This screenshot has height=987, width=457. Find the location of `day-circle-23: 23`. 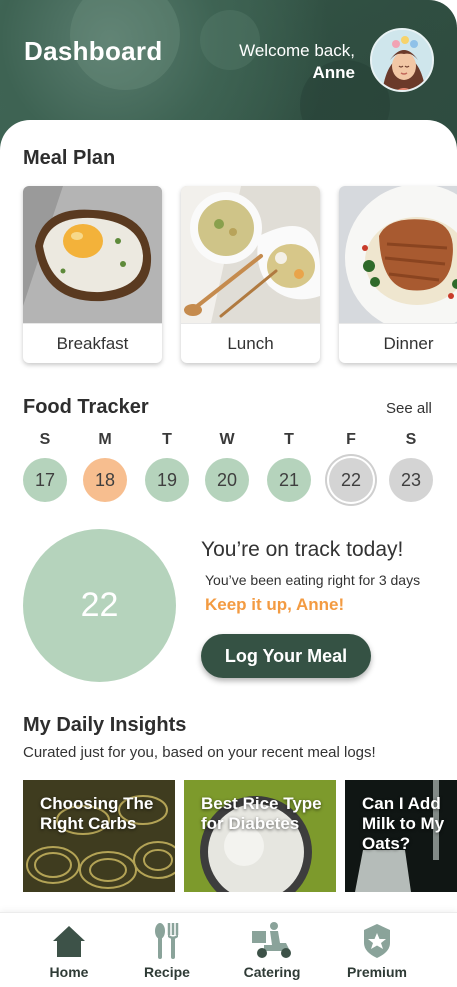

day-circle-23: 23 is located at coordinates (411, 480).